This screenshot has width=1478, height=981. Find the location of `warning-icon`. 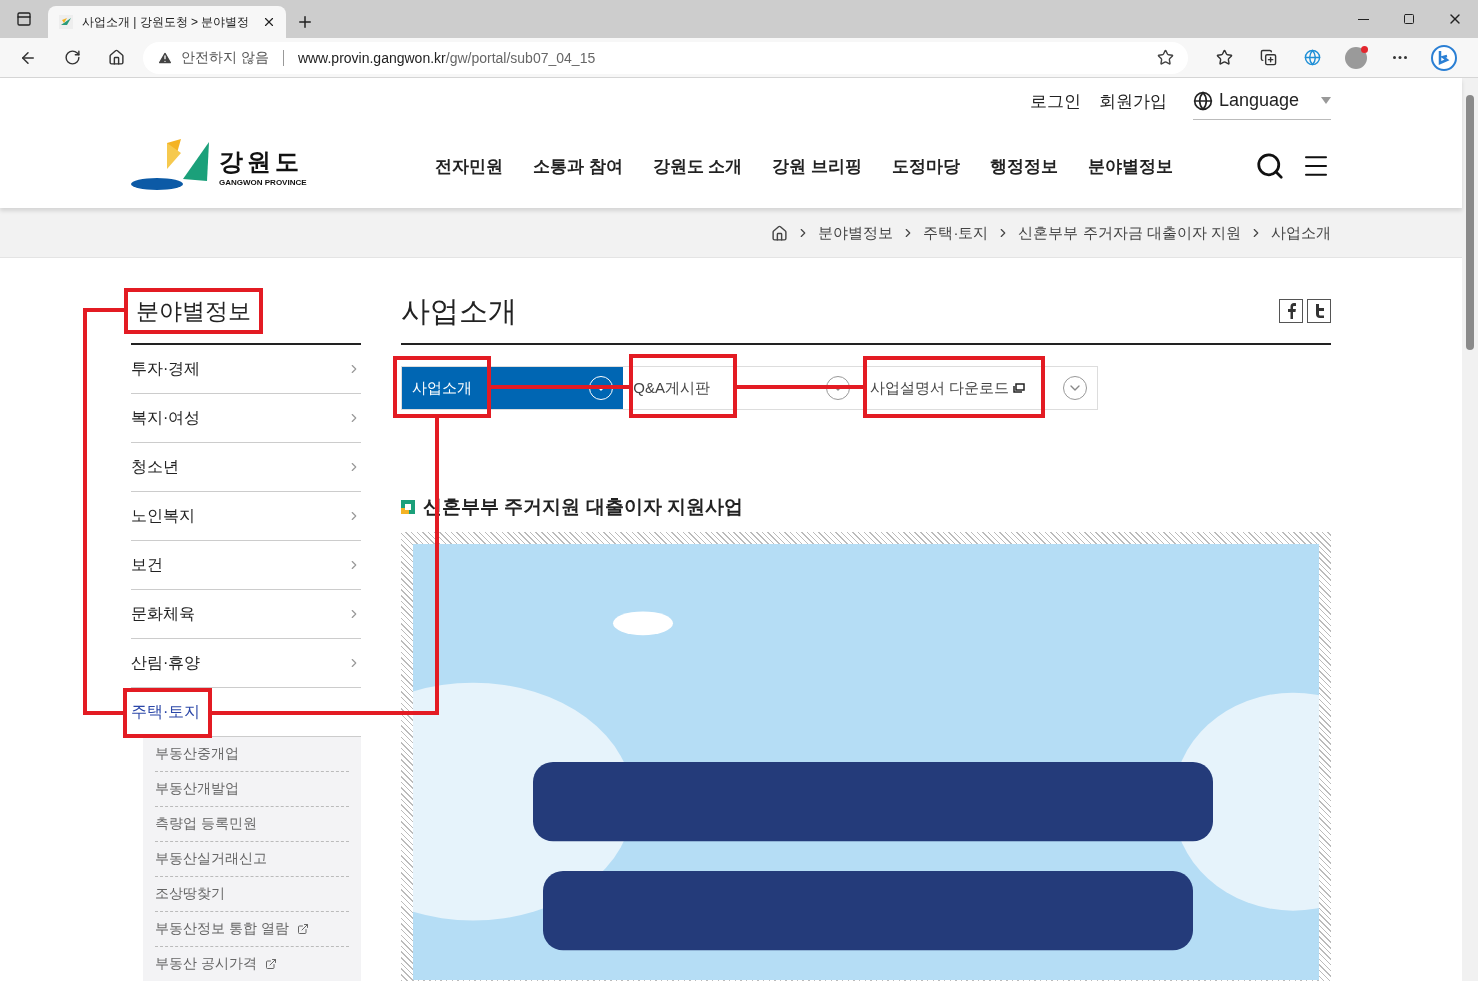

warning-icon is located at coordinates (165, 57).